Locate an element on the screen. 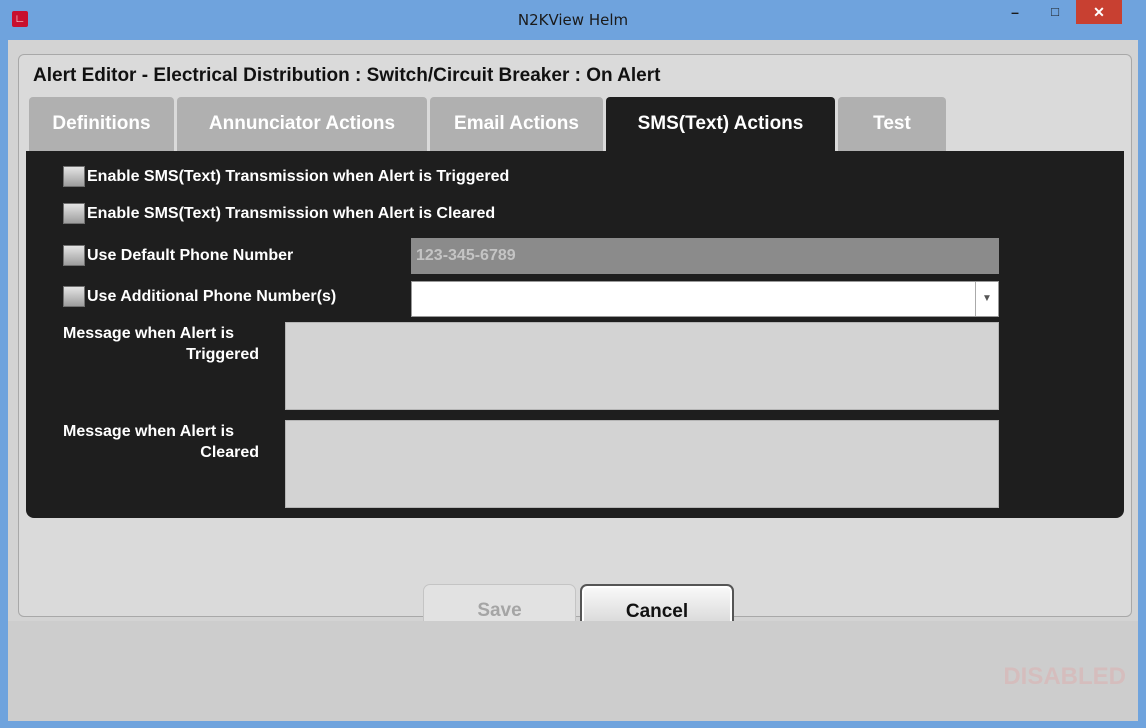 The height and width of the screenshot is (728, 1146). use-additional-phone-option: Use Additional Phone Number(s) is located at coordinates (199, 297).